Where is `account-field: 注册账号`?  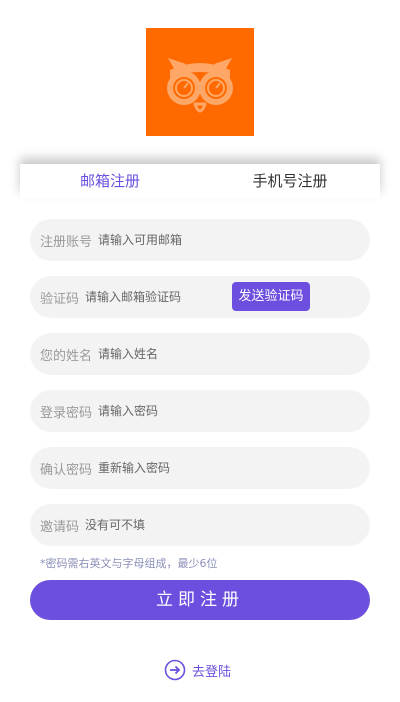
account-field: 注册账号 is located at coordinates (200, 240).